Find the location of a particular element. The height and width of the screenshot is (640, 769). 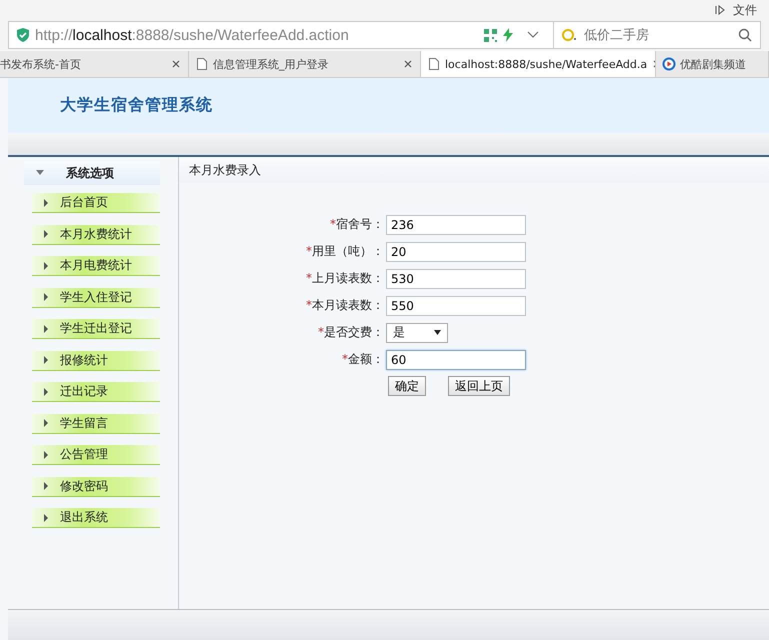

input-field: 550 is located at coordinates (456, 306).